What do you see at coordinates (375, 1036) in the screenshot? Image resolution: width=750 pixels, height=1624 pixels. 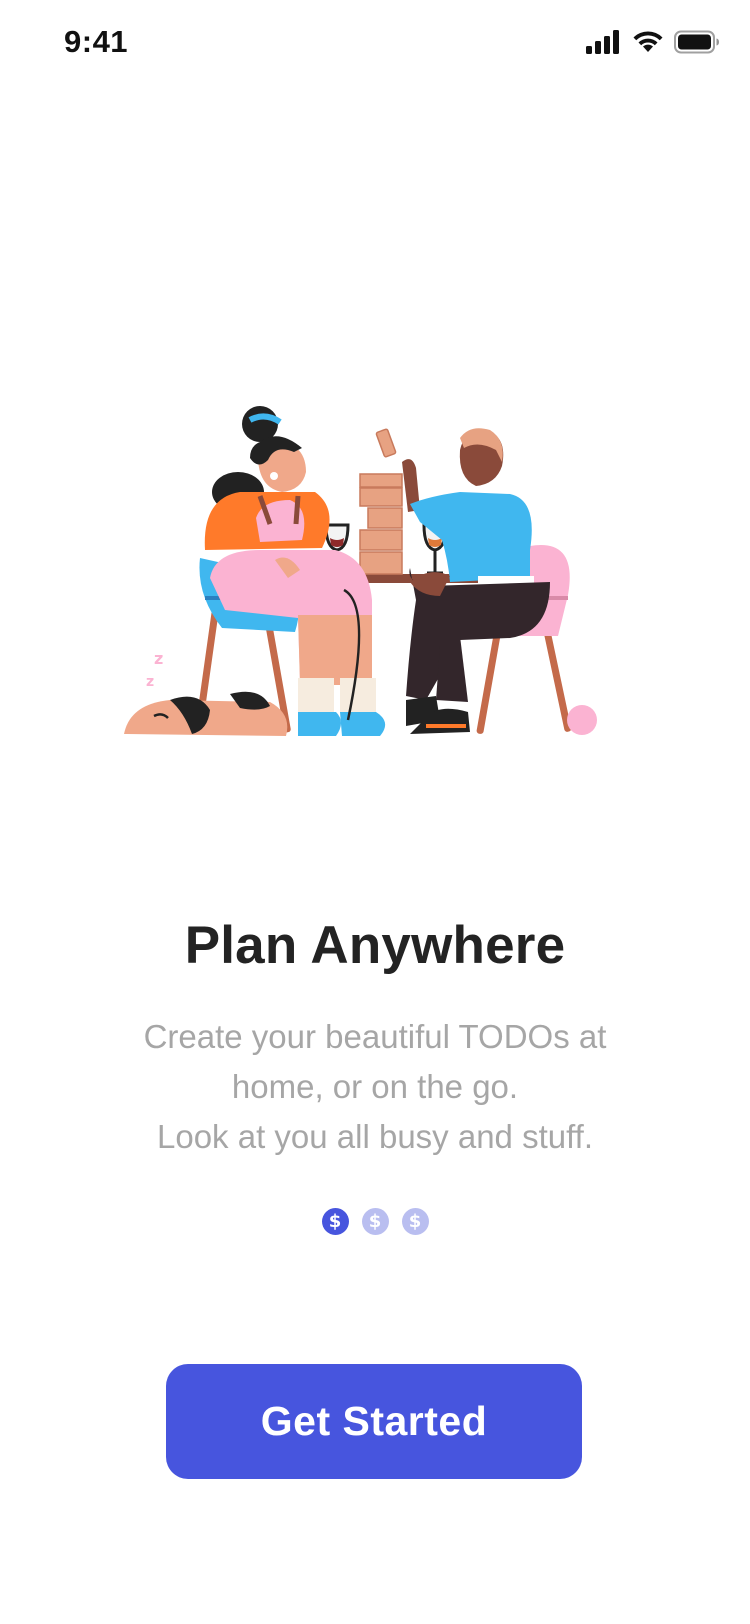 I see `description-line: Create your beautiful TODOs at` at bounding box center [375, 1036].